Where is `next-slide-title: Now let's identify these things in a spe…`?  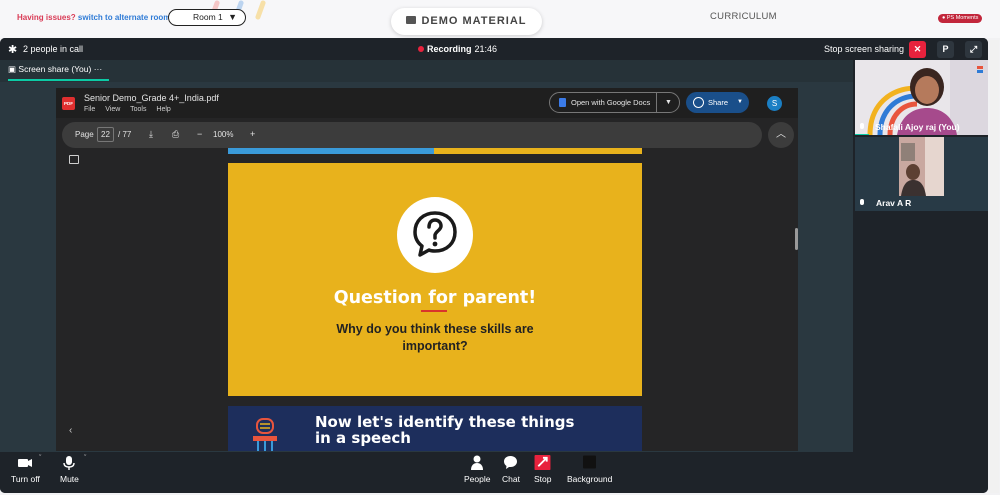
next-slide-title: Now let's identify these things in a spe… is located at coordinates (444, 430).